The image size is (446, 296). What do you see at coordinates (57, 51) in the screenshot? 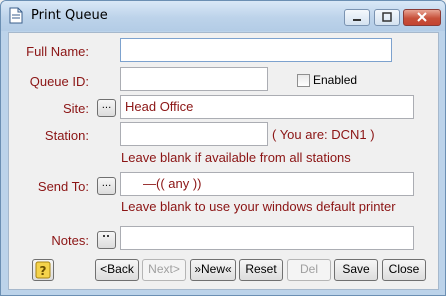
I see `full-name-label: Full Name:` at bounding box center [57, 51].